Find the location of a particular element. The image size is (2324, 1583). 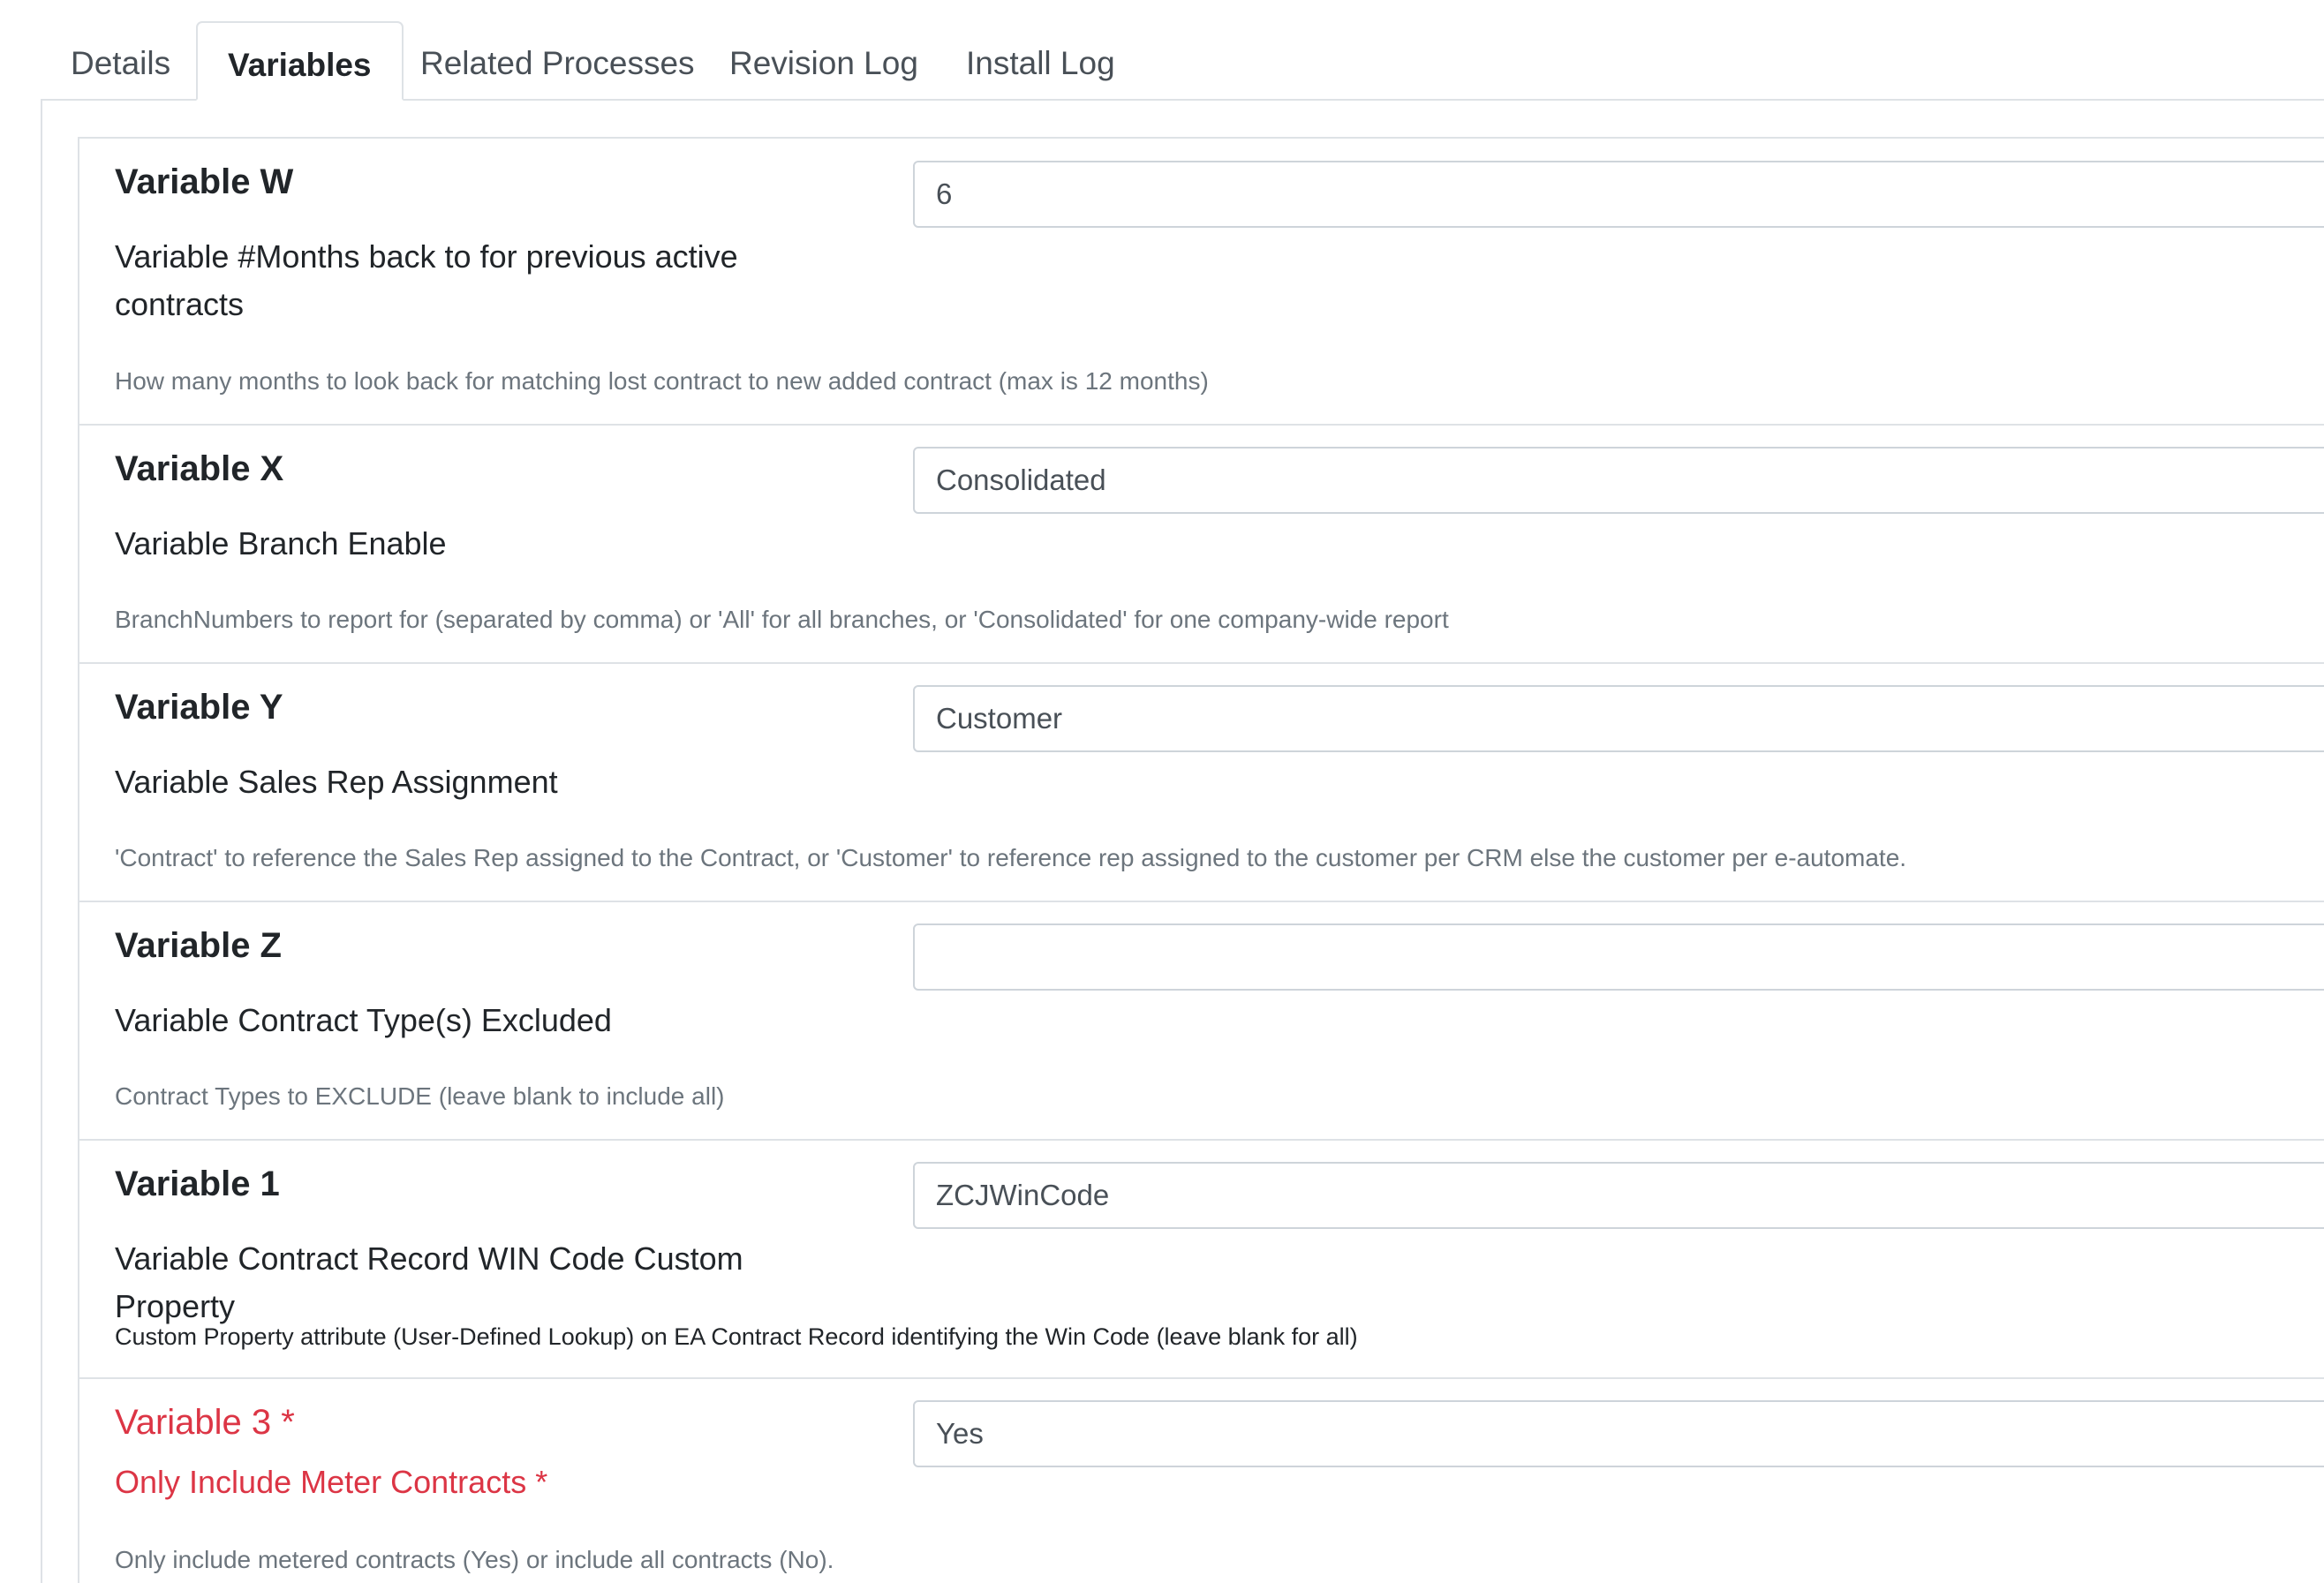

tab-revision-log: Revision Log is located at coordinates (823, 60).